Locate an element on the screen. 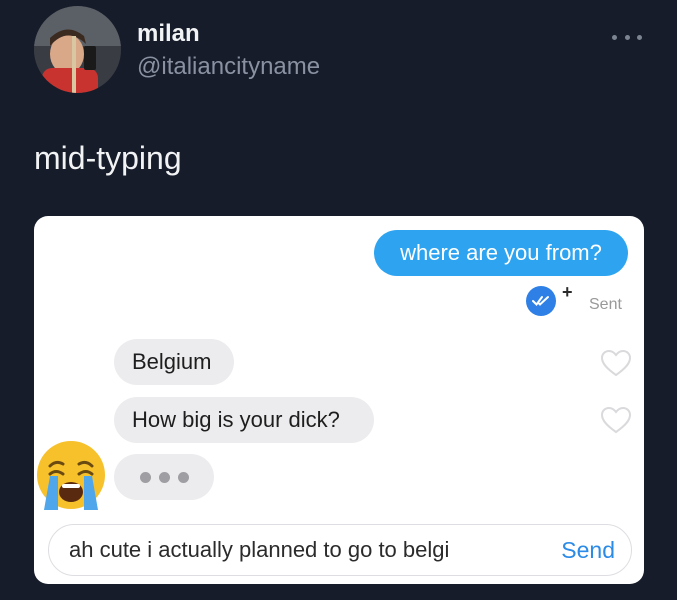 This screenshot has height=600, width=677. author-name: milan is located at coordinates (168, 34).